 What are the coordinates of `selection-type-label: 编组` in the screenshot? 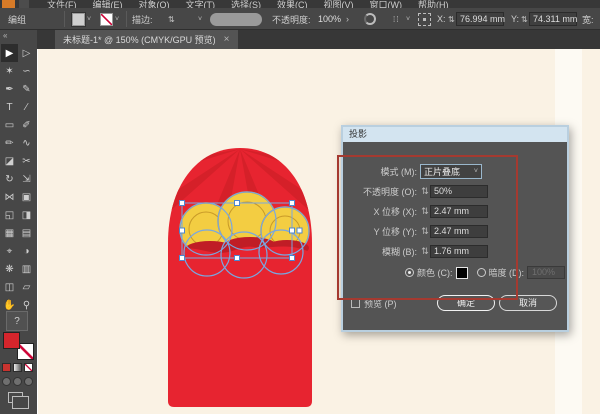 It's located at (17, 19).